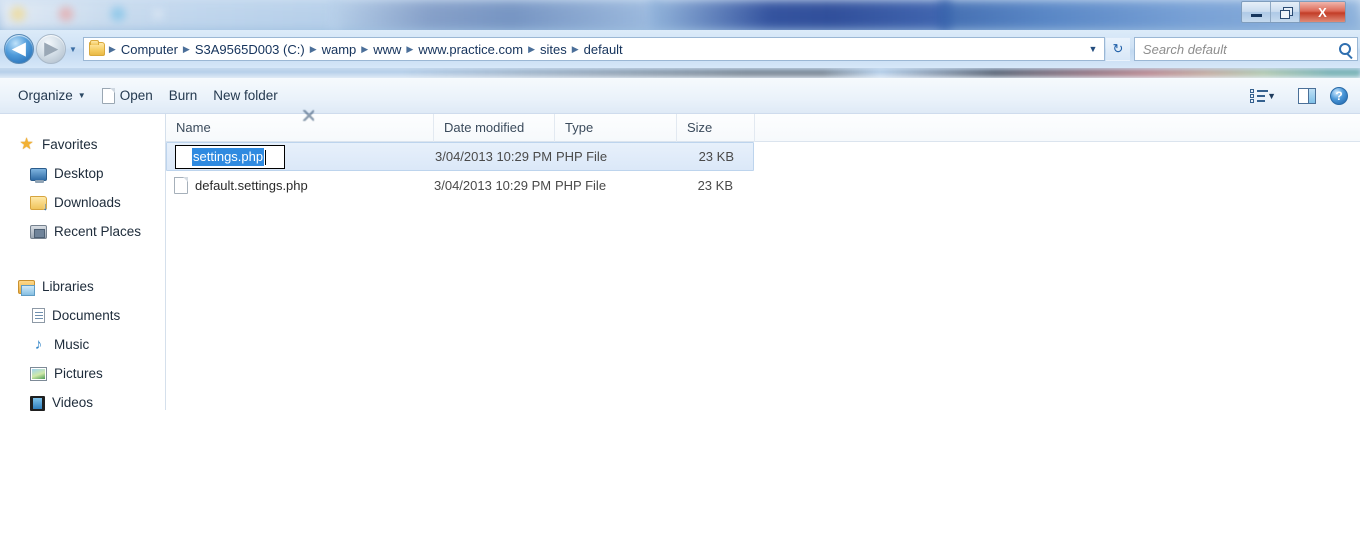 The image size is (1360, 550). What do you see at coordinates (339, 49) in the screenshot?
I see `breadcrumb-item-wamp: wamp` at bounding box center [339, 49].